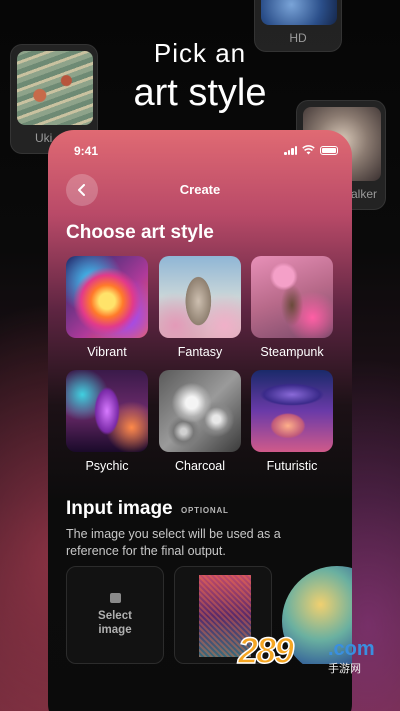  What do you see at coordinates (107, 297) in the screenshot?
I see `vibrant-thumbnail` at bounding box center [107, 297].